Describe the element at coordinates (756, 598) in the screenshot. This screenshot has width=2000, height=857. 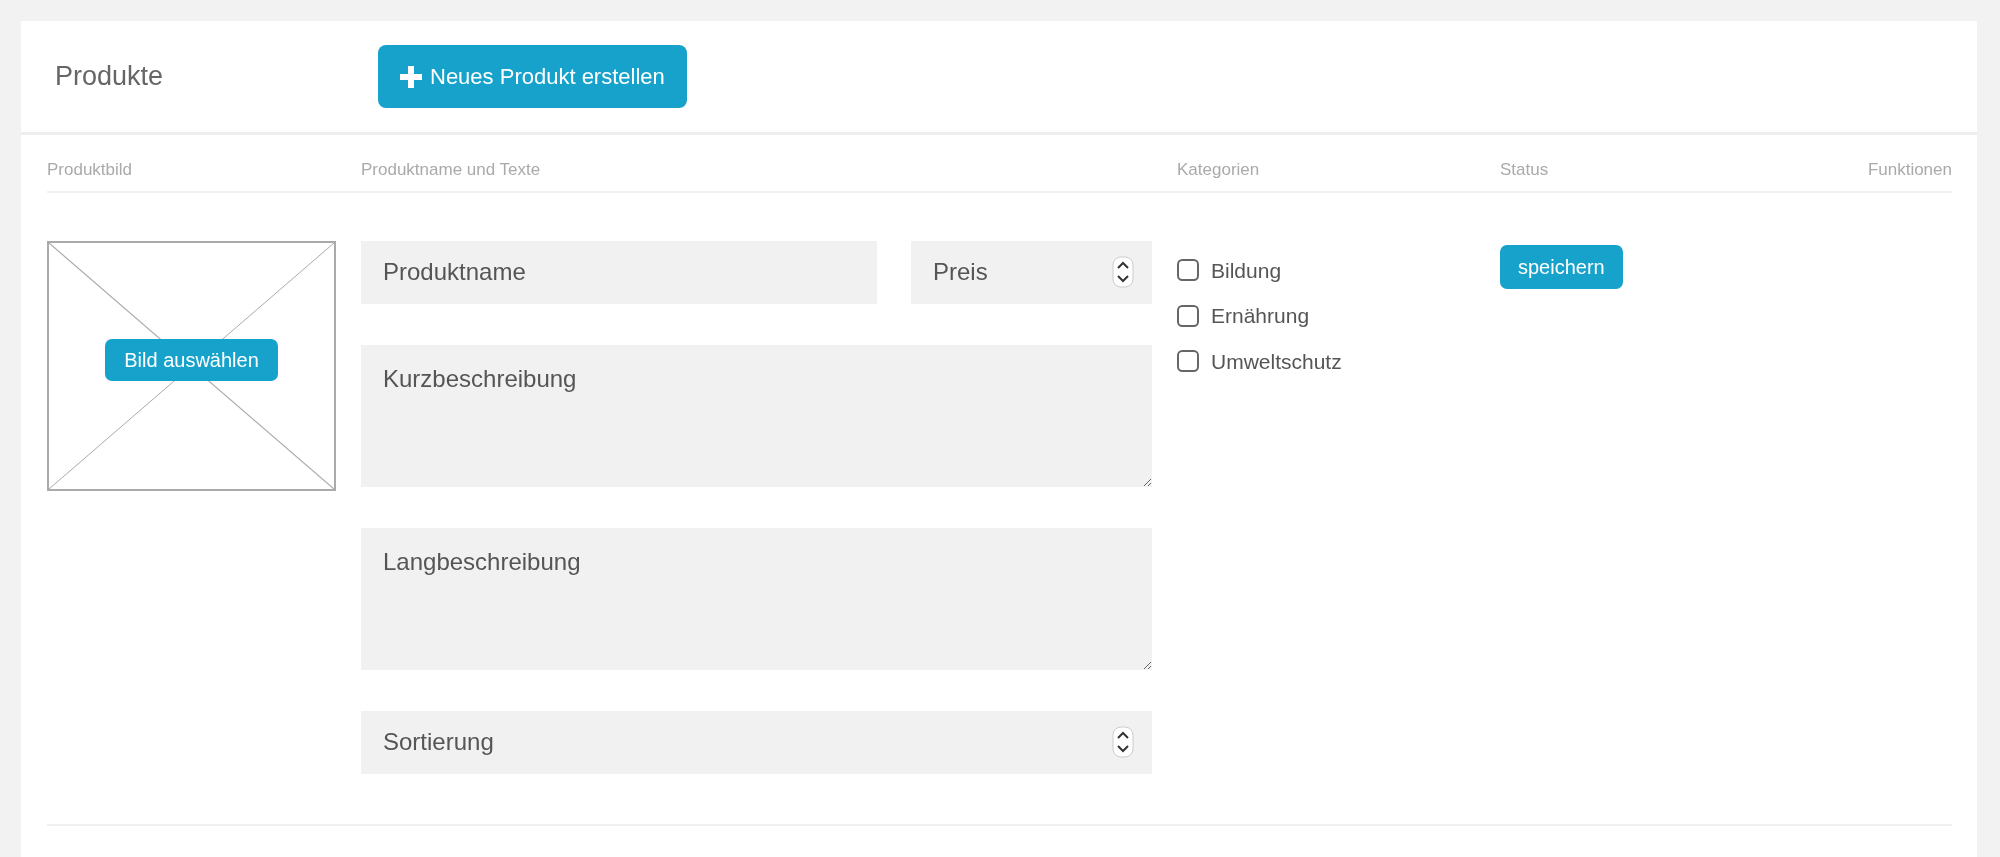
I see `text-area: Langbeschreibung` at that location.